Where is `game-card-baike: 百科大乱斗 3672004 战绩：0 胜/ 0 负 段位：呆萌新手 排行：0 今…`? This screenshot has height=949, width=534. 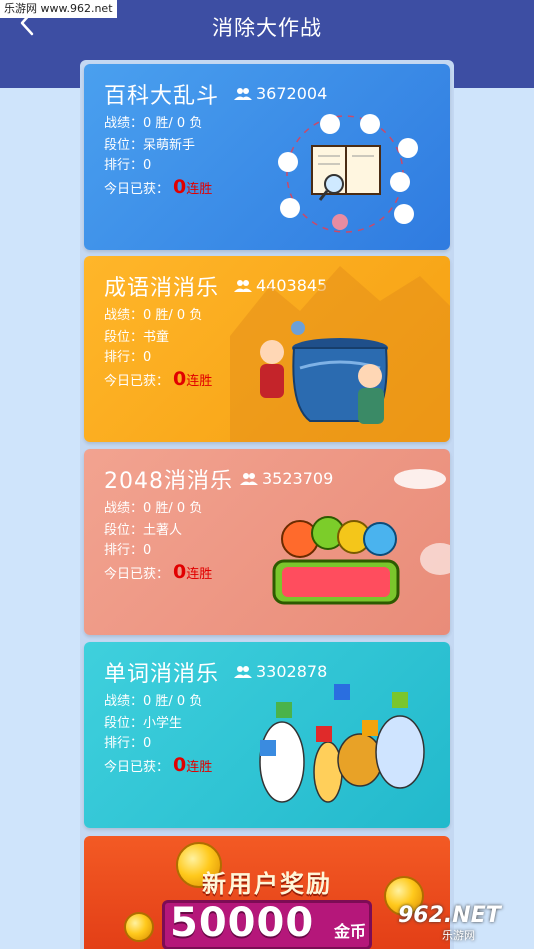
game-card-baike: 百科大乱斗 3672004 战绩：0 胜/ 0 负 段位：呆萌新手 排行：0 今… is located at coordinates (267, 157).